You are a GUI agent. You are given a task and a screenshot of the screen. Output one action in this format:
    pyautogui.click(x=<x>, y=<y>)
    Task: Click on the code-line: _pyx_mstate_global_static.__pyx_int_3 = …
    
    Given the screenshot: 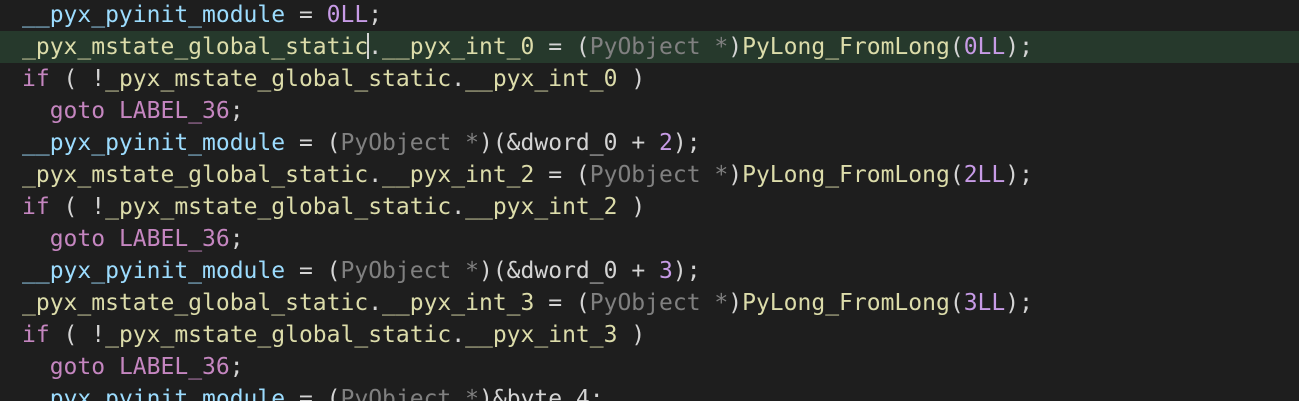 What is the action you would take?
    pyautogui.click(x=649, y=303)
    